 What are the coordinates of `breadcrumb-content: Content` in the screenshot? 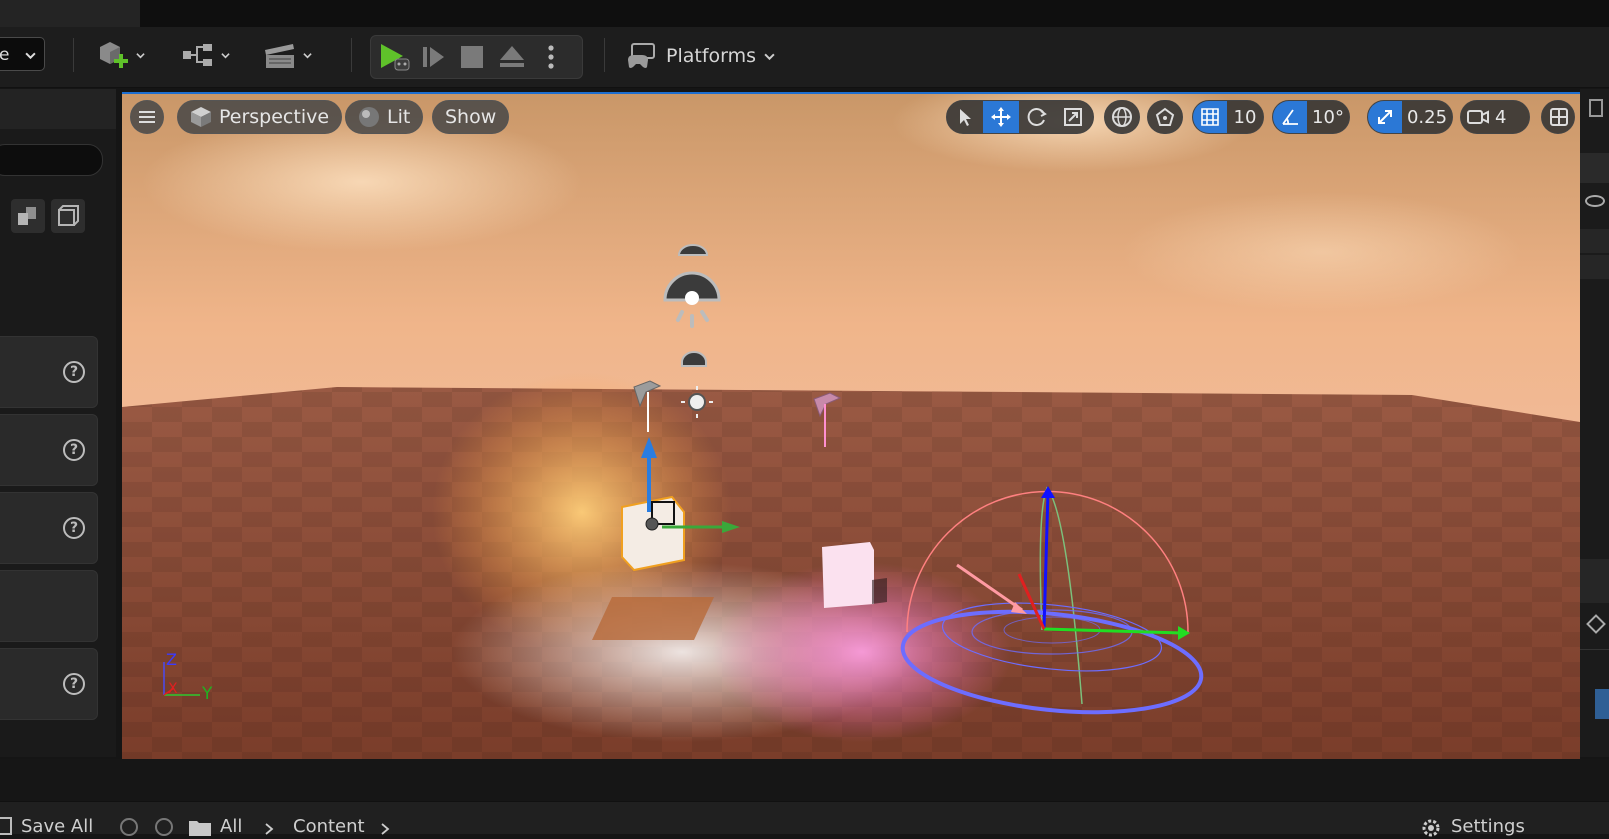 It's located at (329, 826).